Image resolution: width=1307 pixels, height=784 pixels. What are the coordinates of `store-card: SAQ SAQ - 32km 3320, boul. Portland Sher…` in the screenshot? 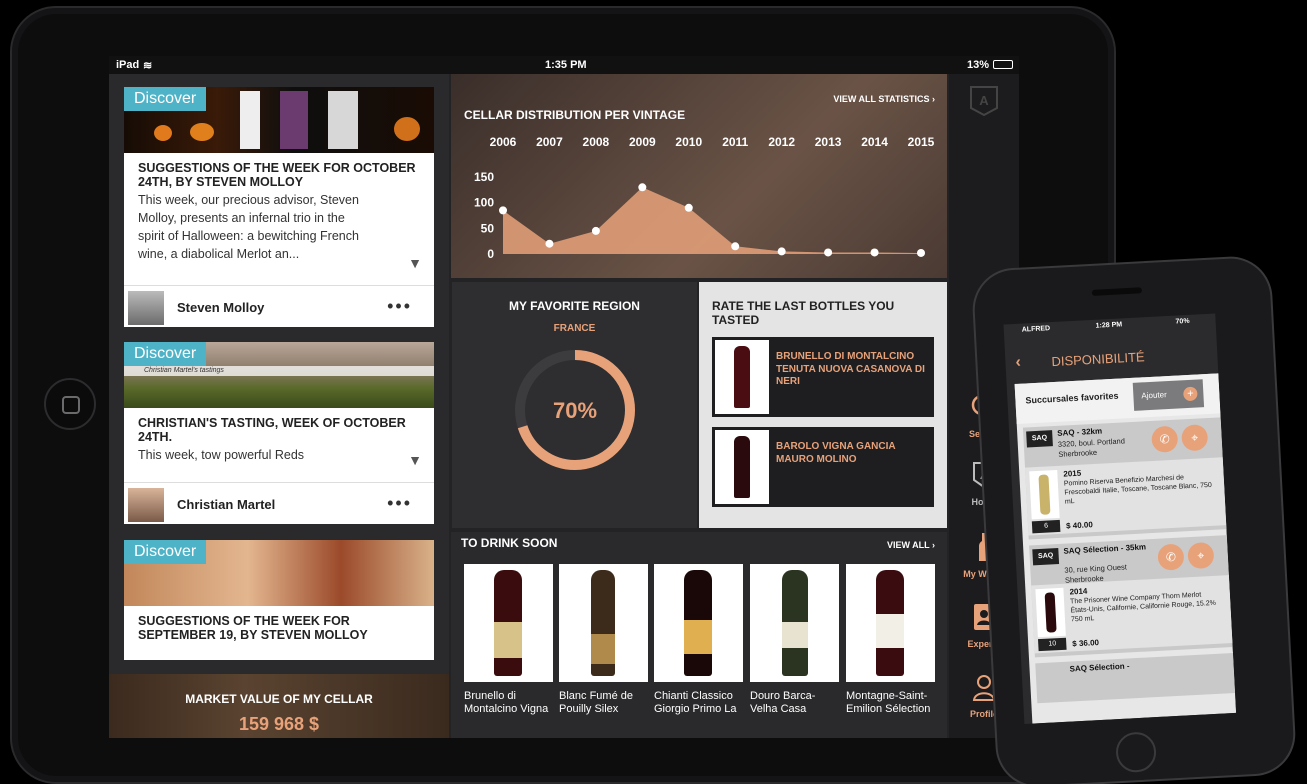 It's located at (1124, 478).